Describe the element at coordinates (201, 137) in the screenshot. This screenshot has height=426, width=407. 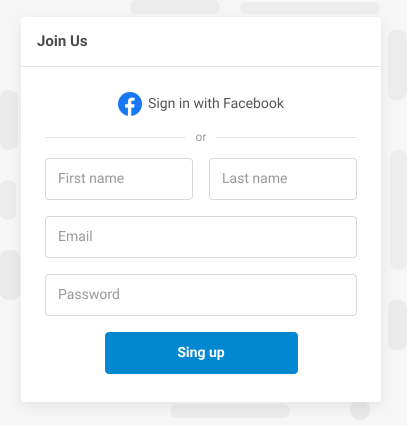
I see `divider-label: or` at that location.